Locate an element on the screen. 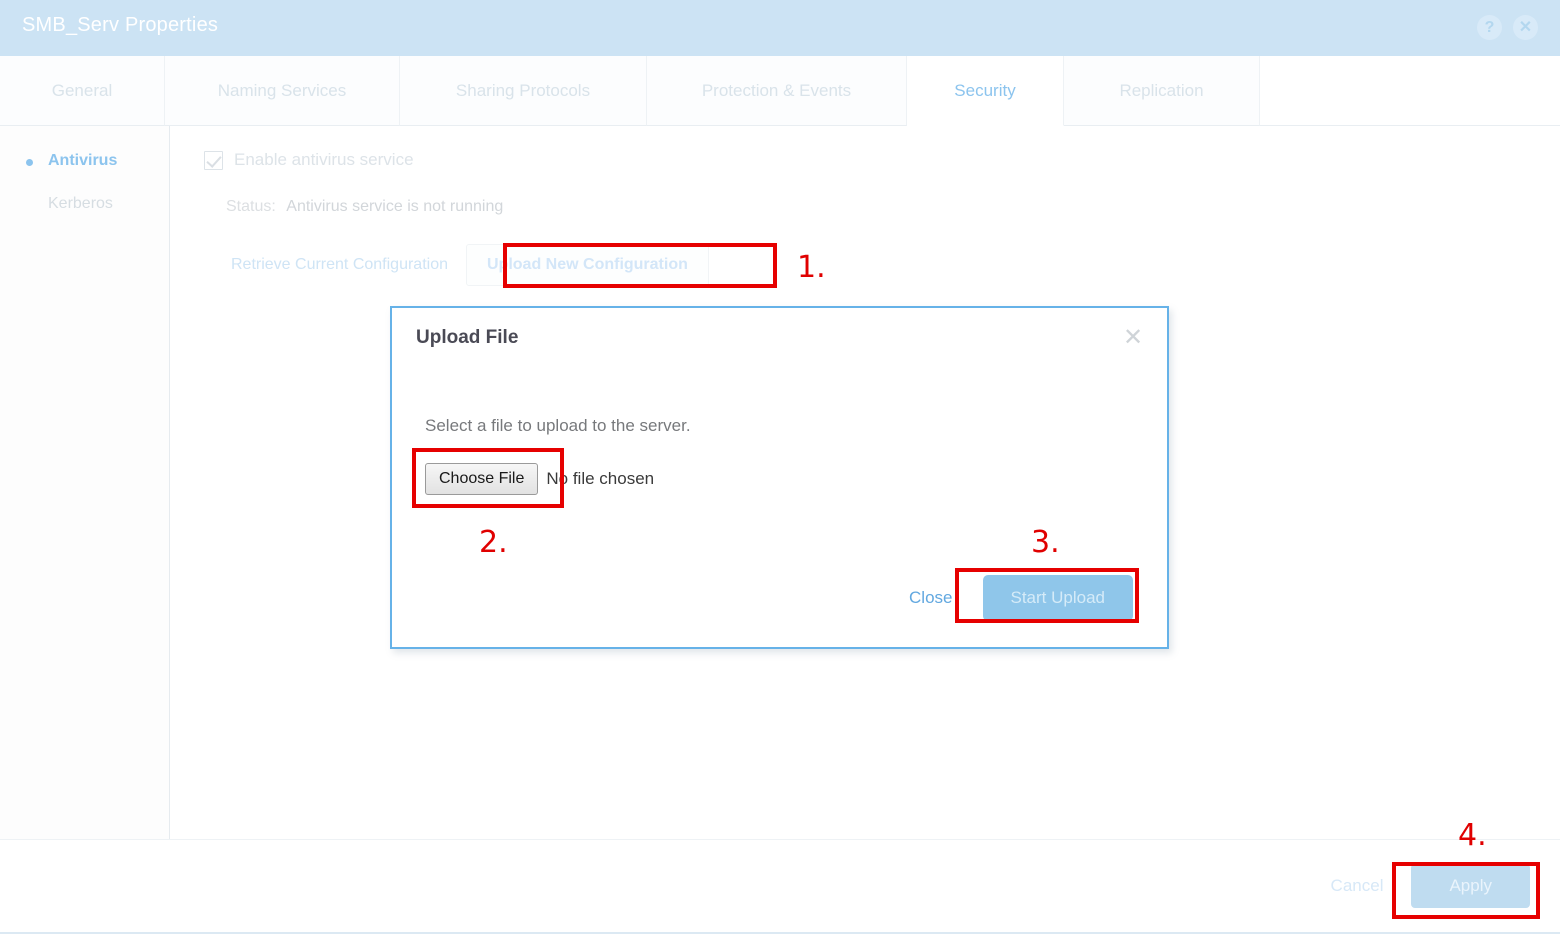  sidebar-item-antivirus: Antivirus is located at coordinates (84, 161).